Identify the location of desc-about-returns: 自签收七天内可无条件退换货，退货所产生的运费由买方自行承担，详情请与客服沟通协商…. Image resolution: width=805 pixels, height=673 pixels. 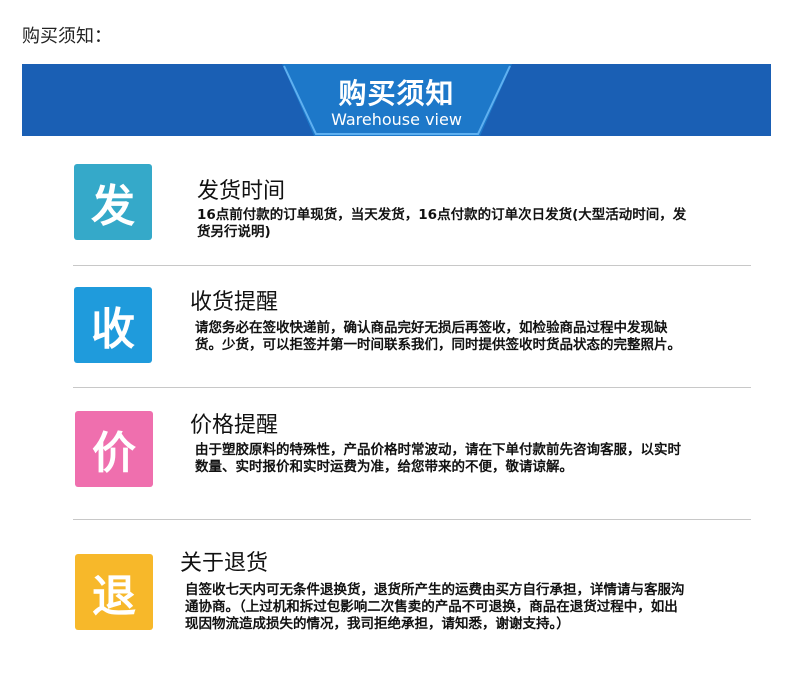
(435, 607).